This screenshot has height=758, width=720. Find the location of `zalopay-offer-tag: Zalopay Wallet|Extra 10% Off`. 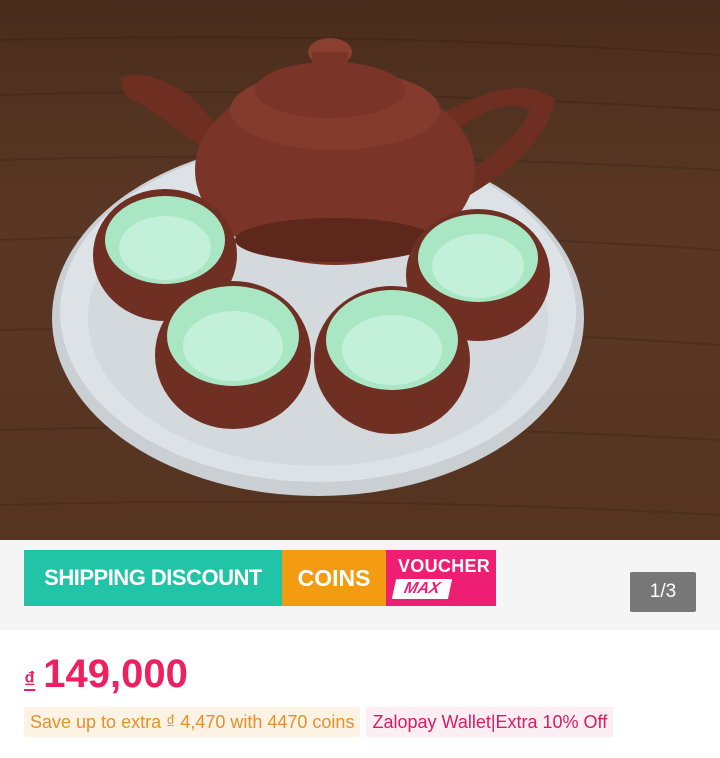

zalopay-offer-tag: Zalopay Wallet|Extra 10% Off is located at coordinates (490, 722).